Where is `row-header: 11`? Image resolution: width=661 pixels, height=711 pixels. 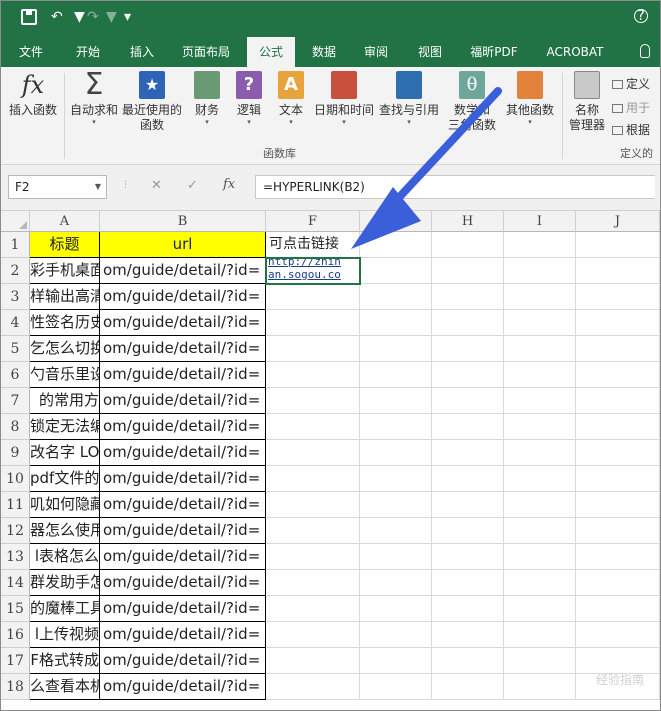
row-header: 11 is located at coordinates (15, 505).